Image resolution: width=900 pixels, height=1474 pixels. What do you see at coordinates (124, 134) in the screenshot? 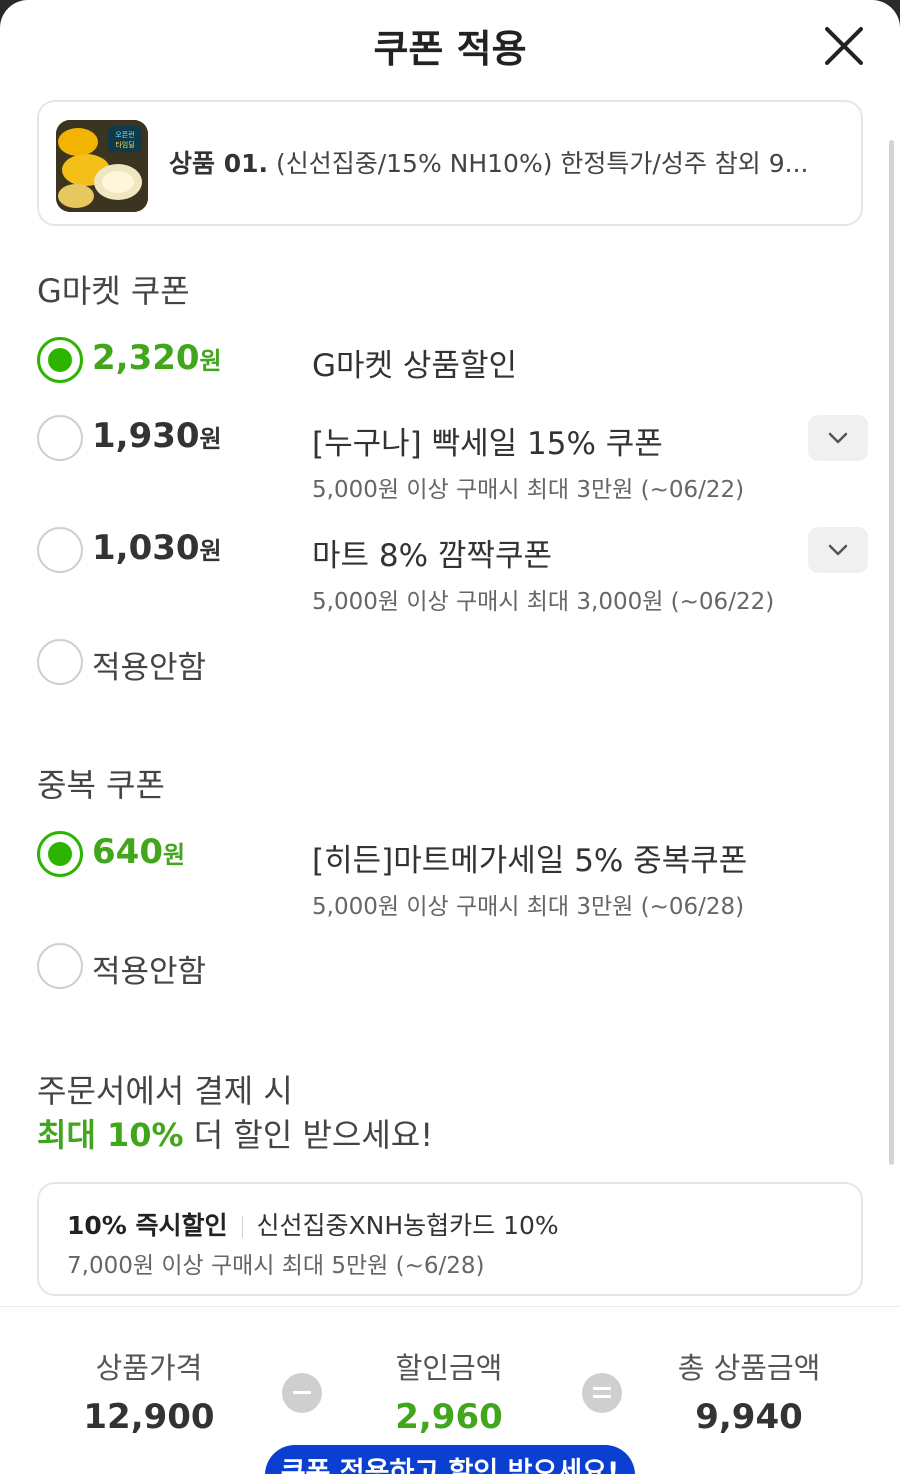
I see `thumb-text-1: 오픈런` at bounding box center [124, 134].